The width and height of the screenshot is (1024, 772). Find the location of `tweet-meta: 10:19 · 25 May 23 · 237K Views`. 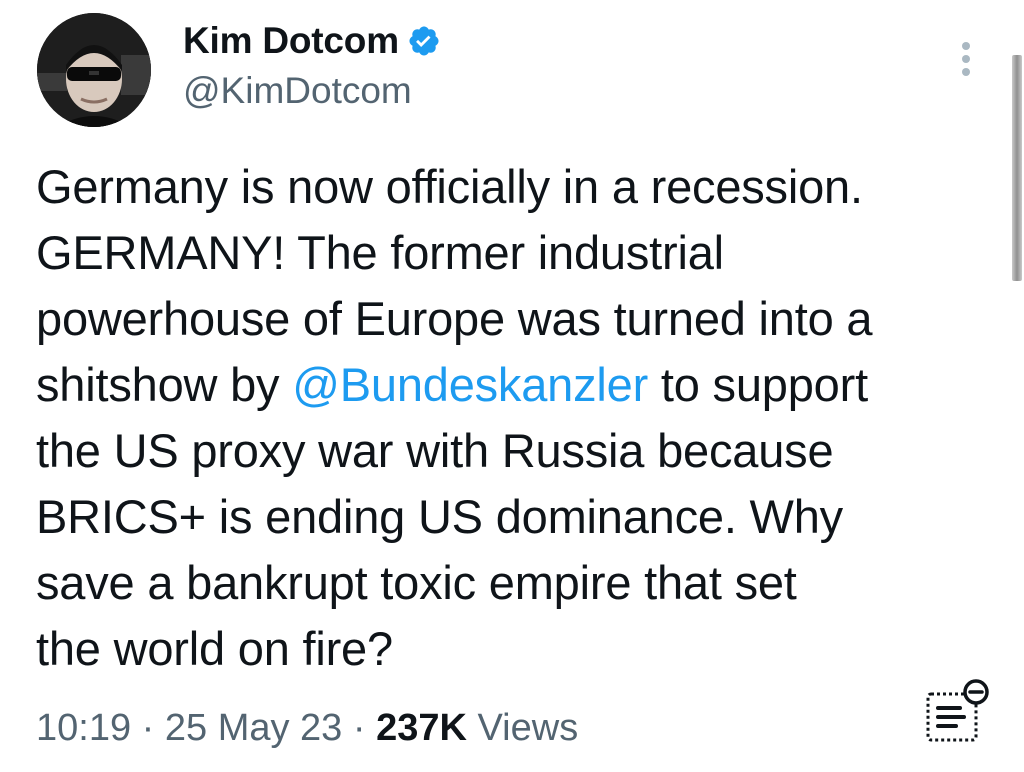

tweet-meta: 10:19 · 25 May 23 · 237K Views is located at coordinates (307, 728).